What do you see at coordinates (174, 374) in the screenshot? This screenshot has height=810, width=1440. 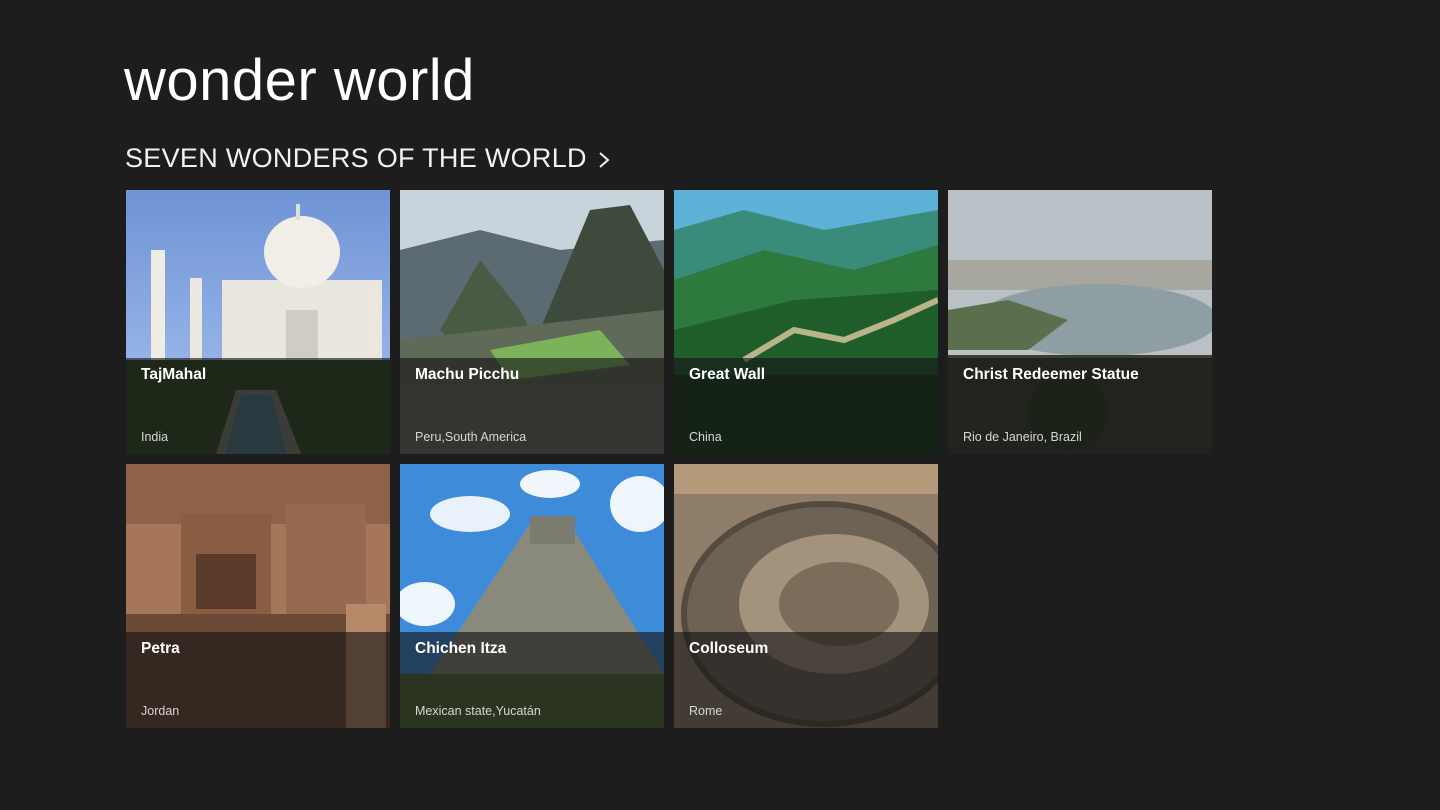 I see `wonder-name: TajMahal` at bounding box center [174, 374].